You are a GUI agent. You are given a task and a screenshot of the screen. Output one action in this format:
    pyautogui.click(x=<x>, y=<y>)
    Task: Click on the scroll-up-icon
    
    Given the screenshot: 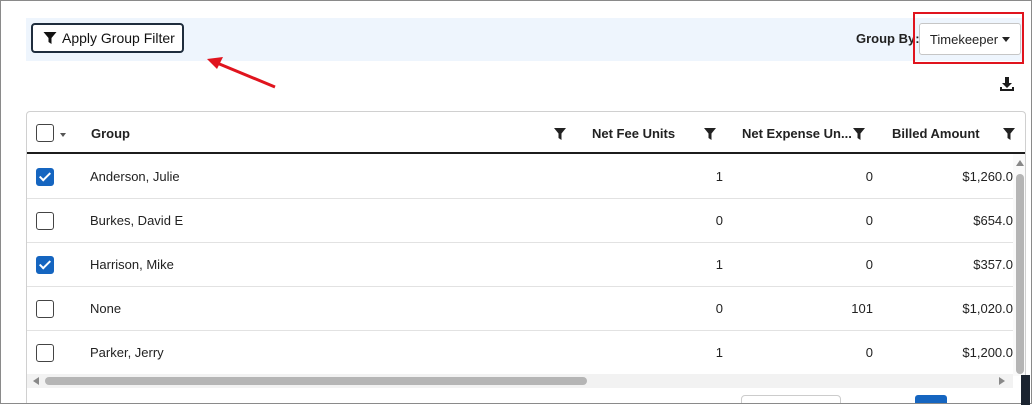 What is the action you would take?
    pyautogui.click(x=1020, y=163)
    